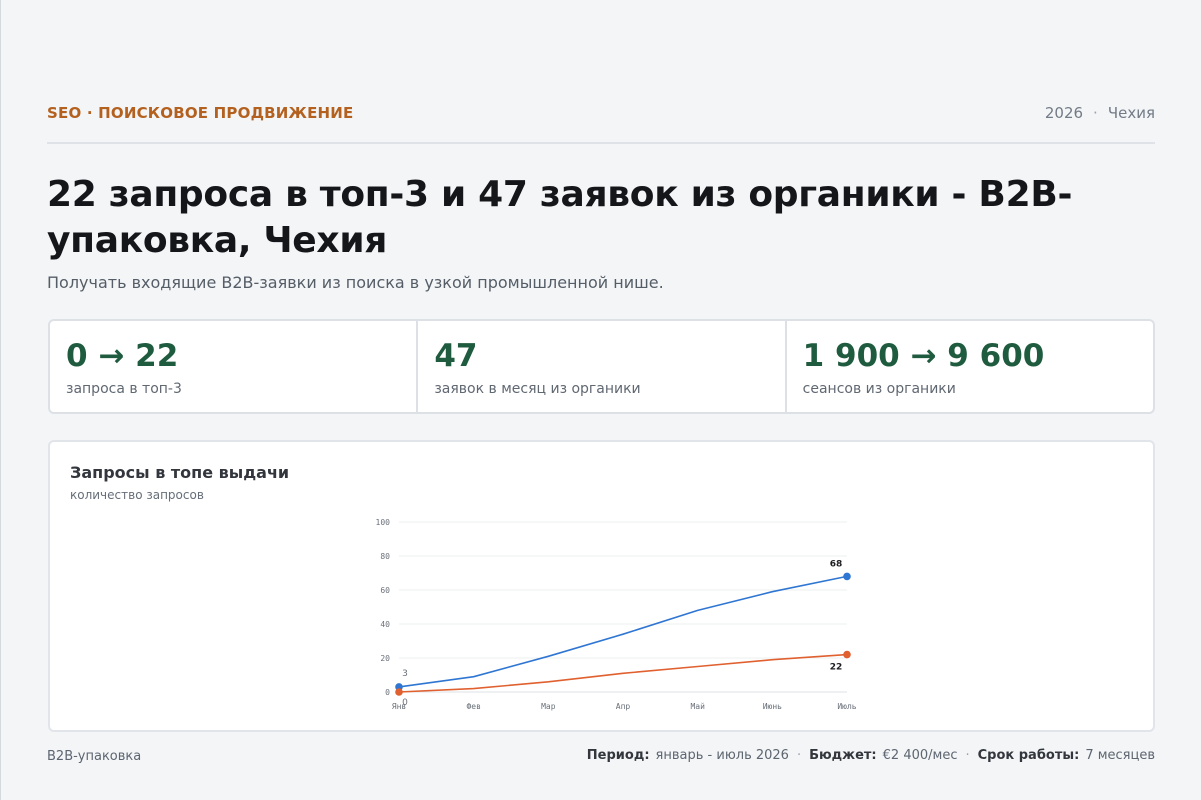  What do you see at coordinates (387, 692) in the screenshot?
I see `y-tick-label: 0` at bounding box center [387, 692].